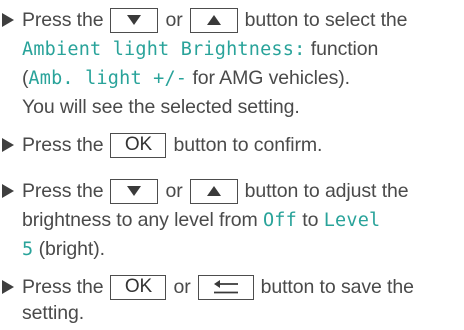 The width and height of the screenshot is (464, 330). What do you see at coordinates (28, 249) in the screenshot?
I see `level-value: 5` at bounding box center [28, 249].